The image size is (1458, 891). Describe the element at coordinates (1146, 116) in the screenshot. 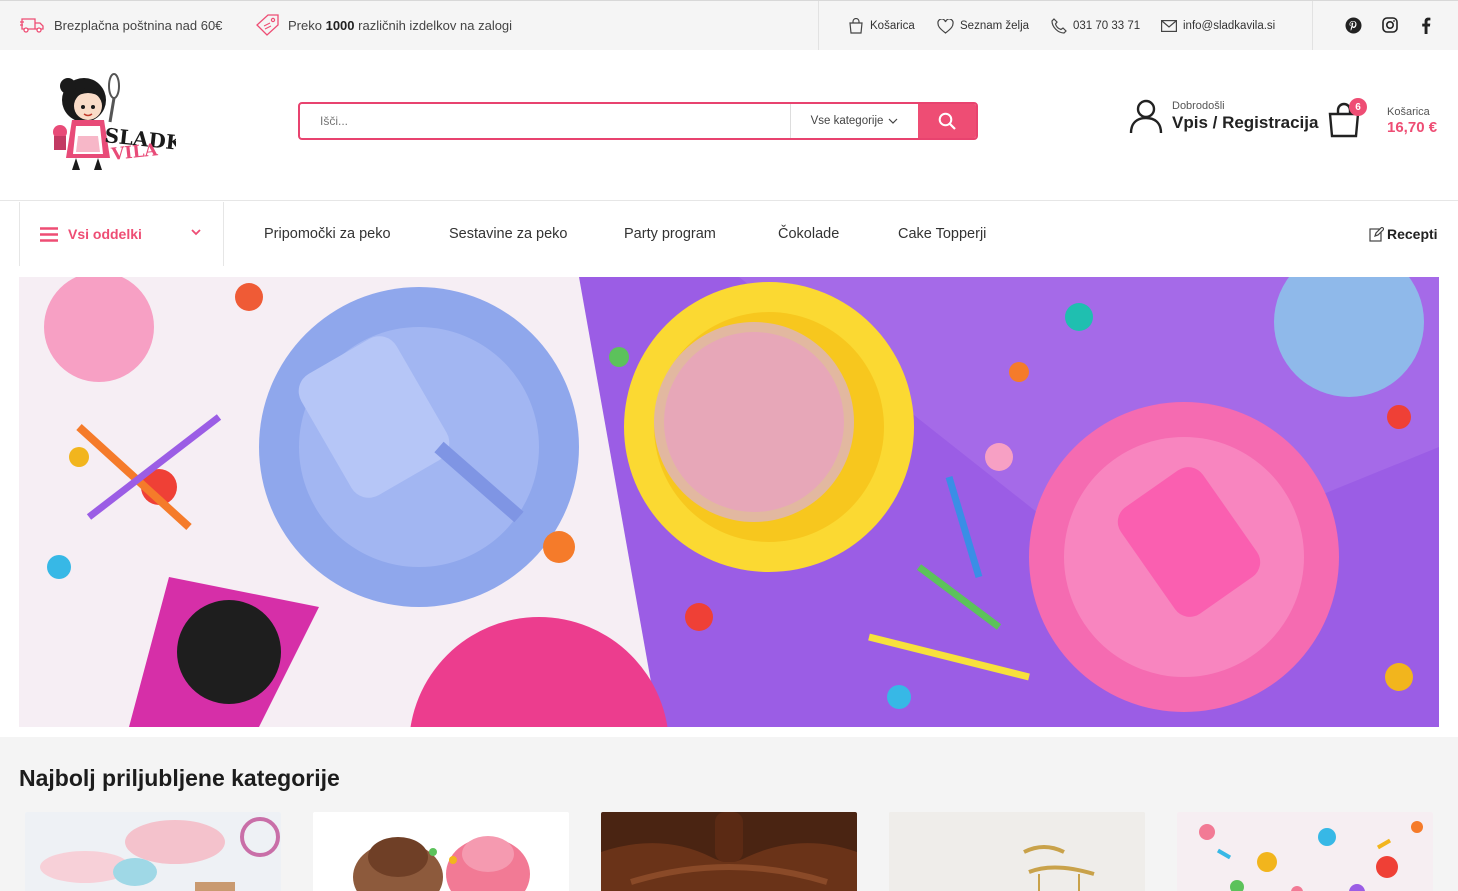

I see `user-icon` at that location.